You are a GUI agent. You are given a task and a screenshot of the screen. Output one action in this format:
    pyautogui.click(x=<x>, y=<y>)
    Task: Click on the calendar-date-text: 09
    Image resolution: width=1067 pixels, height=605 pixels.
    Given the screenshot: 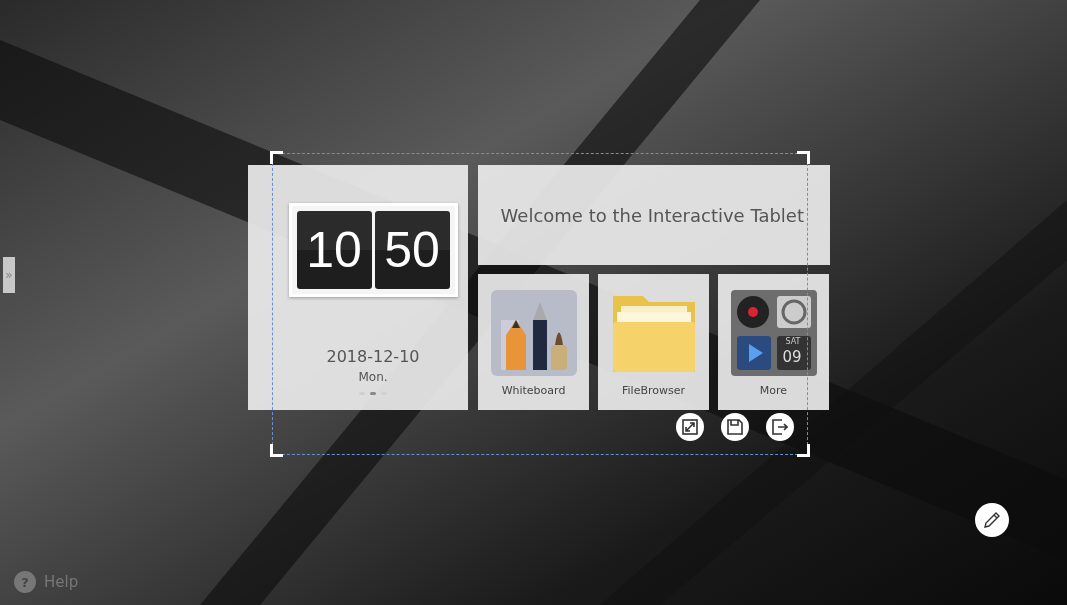 What is the action you would take?
    pyautogui.click(x=792, y=357)
    